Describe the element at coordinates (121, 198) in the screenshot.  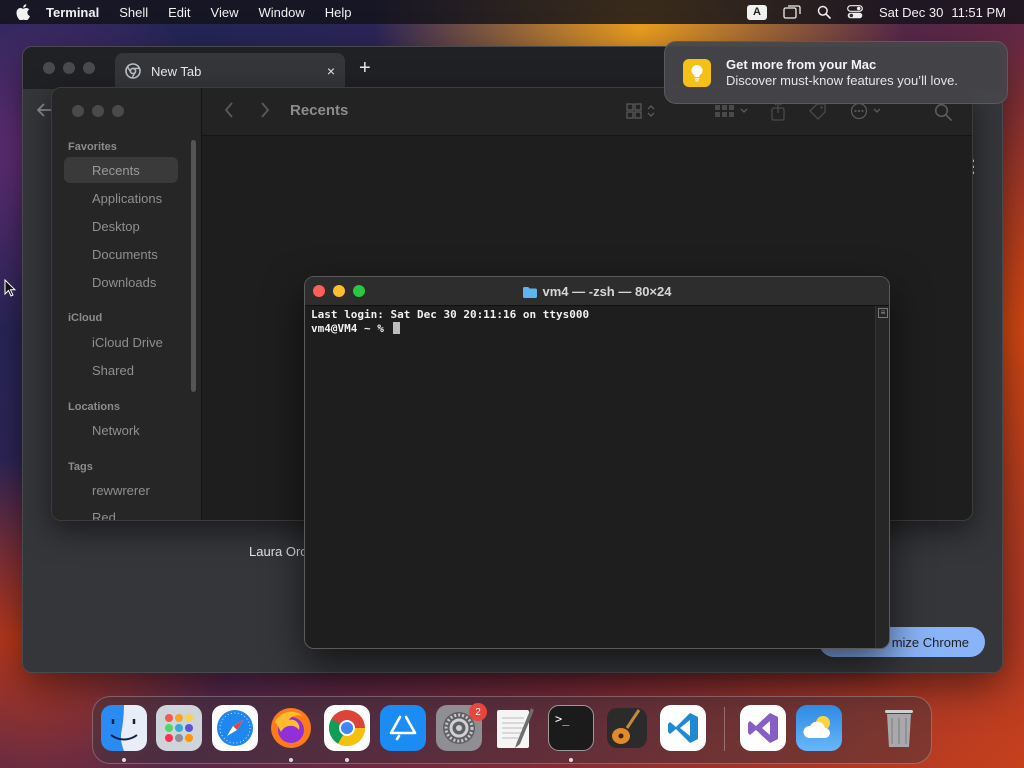
I see `sidebar-item-applications: Applications` at that location.